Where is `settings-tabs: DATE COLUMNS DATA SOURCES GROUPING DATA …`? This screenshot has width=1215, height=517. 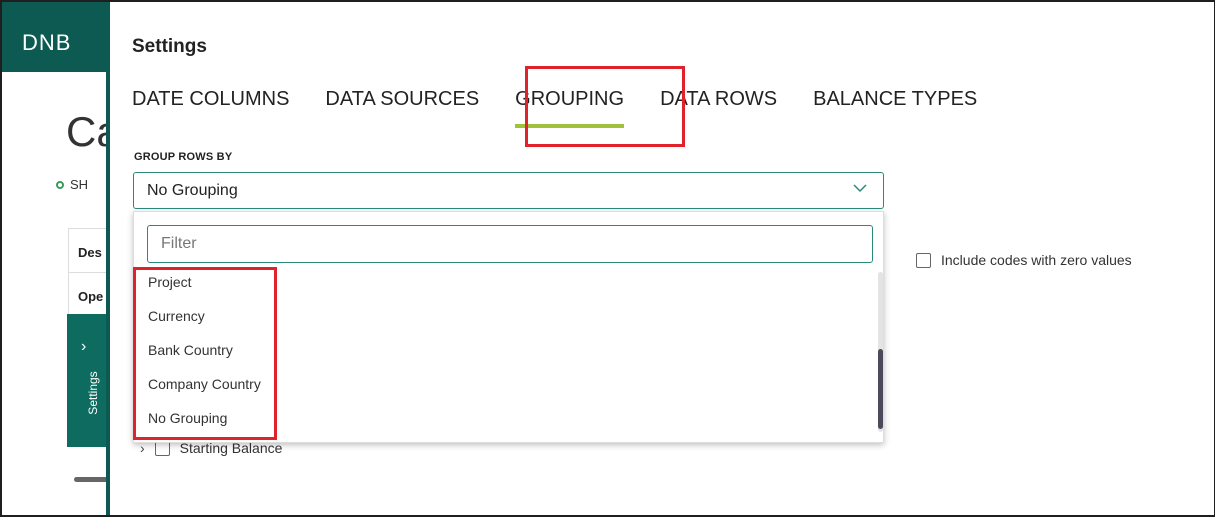
settings-tabs: DATE COLUMNS DATA SOURCES GROUPING DATA … is located at coordinates (572, 108).